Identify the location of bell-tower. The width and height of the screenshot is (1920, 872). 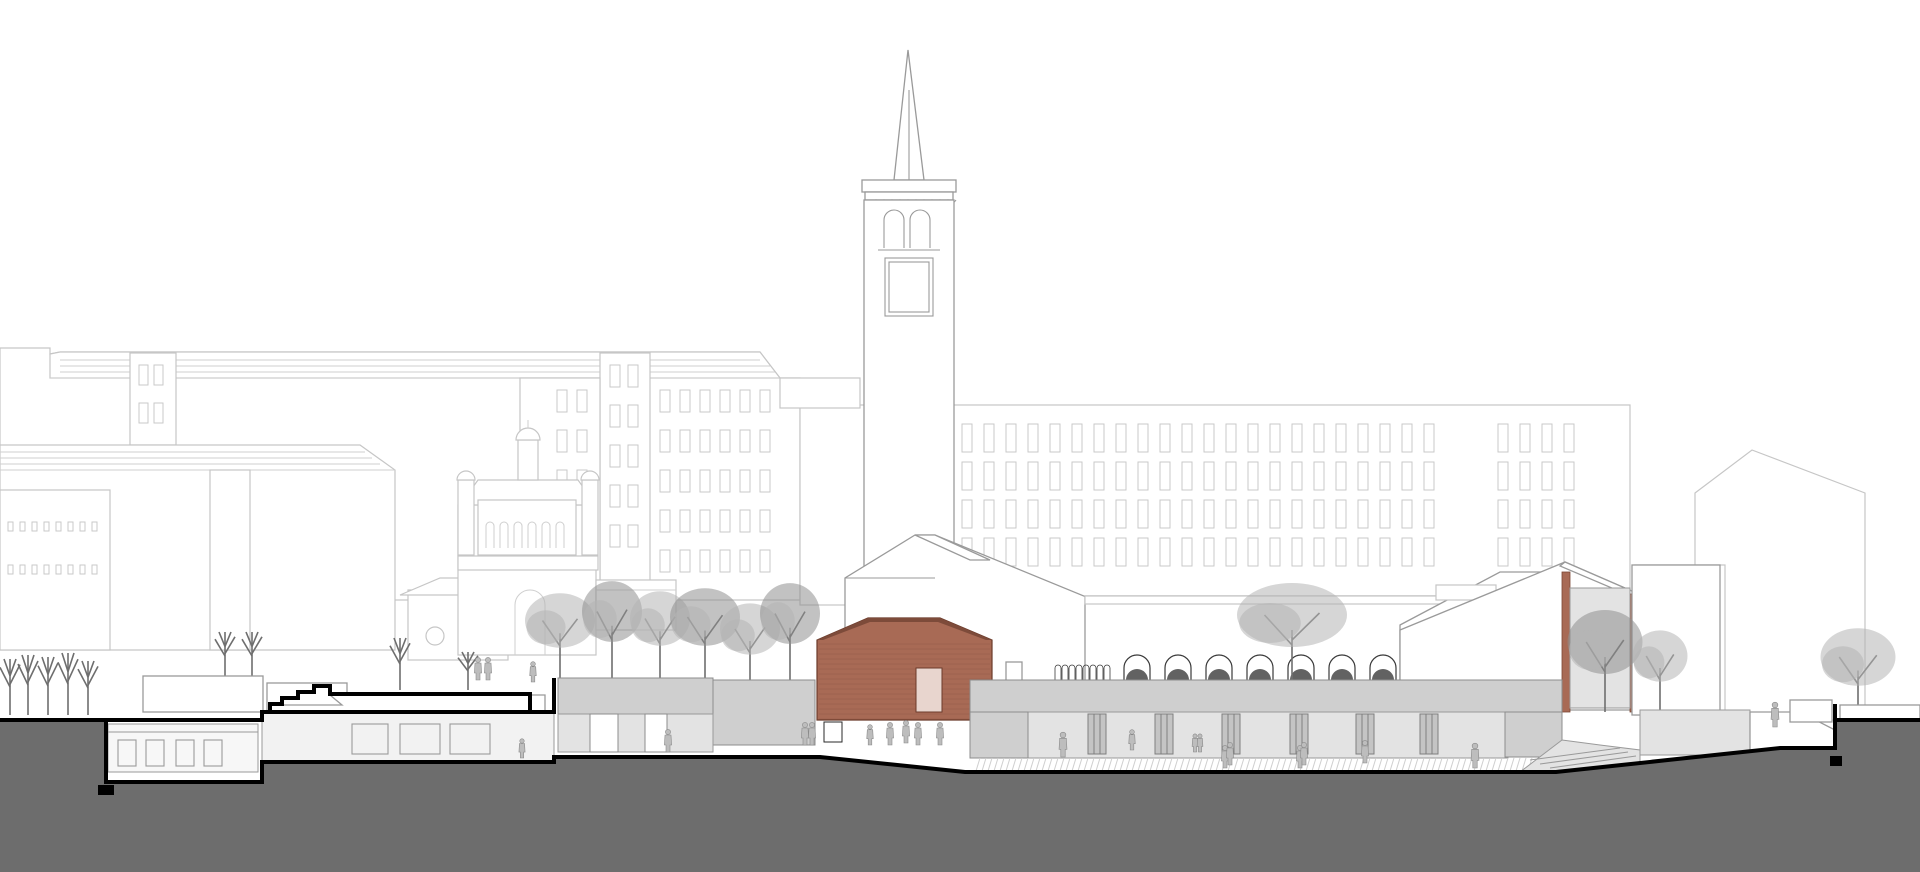
(909, 325).